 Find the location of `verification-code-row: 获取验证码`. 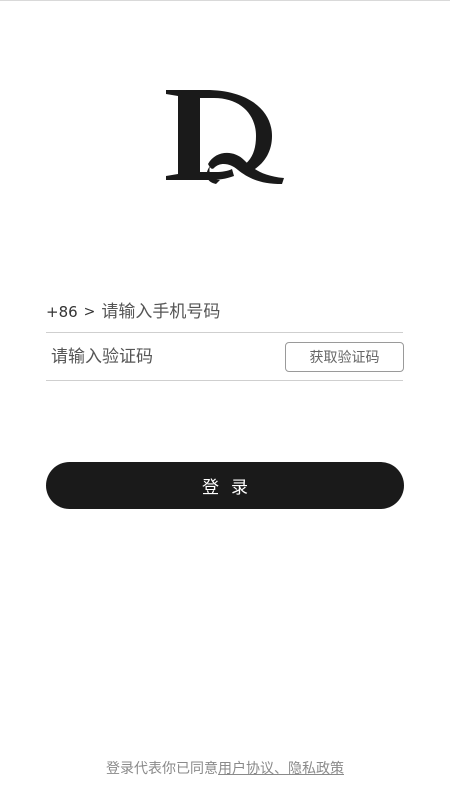

verification-code-row: 获取验证码 is located at coordinates (225, 357).